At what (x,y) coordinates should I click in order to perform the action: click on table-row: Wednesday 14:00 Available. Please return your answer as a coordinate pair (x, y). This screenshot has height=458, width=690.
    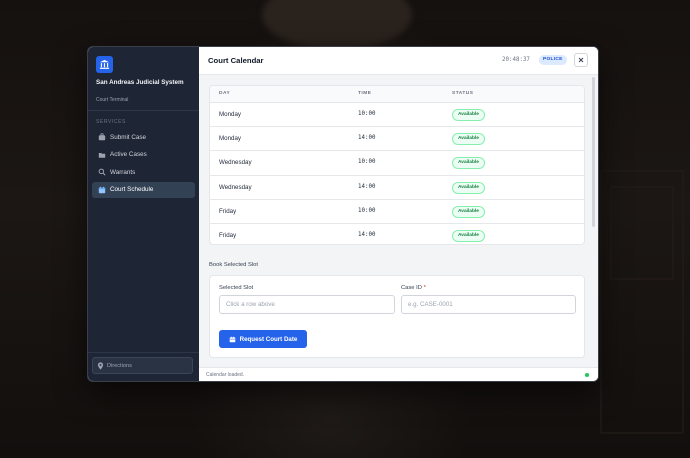
    Looking at the image, I should click on (397, 188).